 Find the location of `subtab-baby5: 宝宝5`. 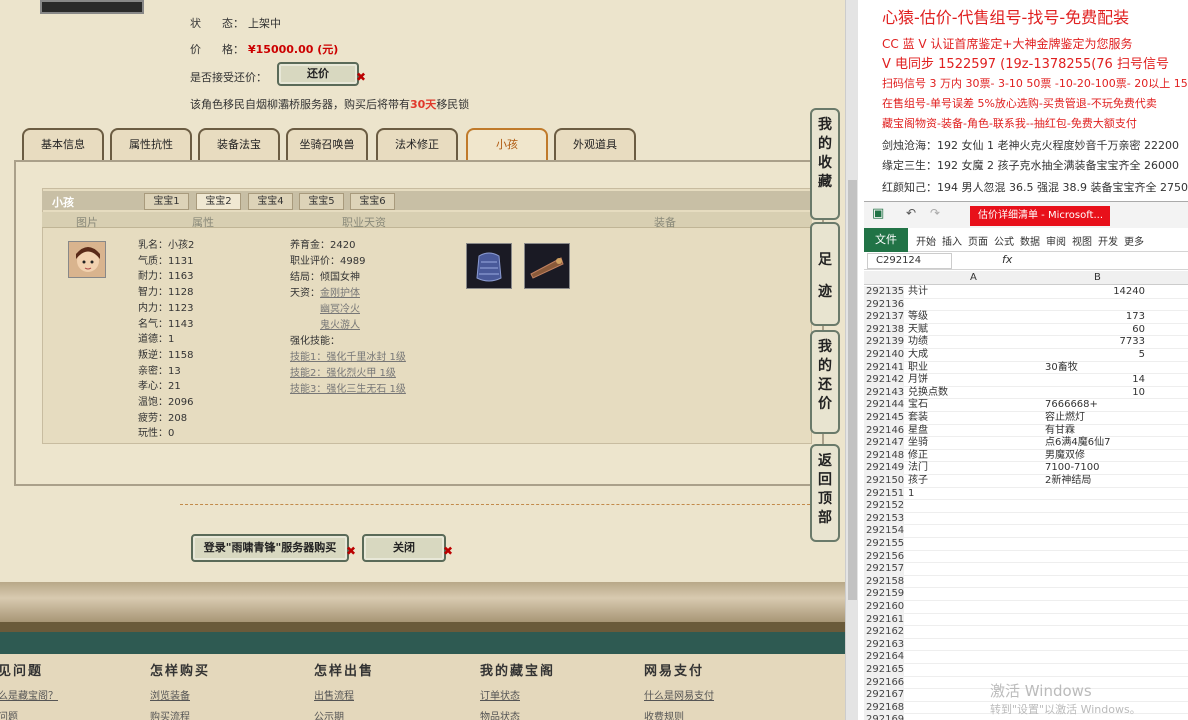

subtab-baby5: 宝宝5 is located at coordinates (321, 201).